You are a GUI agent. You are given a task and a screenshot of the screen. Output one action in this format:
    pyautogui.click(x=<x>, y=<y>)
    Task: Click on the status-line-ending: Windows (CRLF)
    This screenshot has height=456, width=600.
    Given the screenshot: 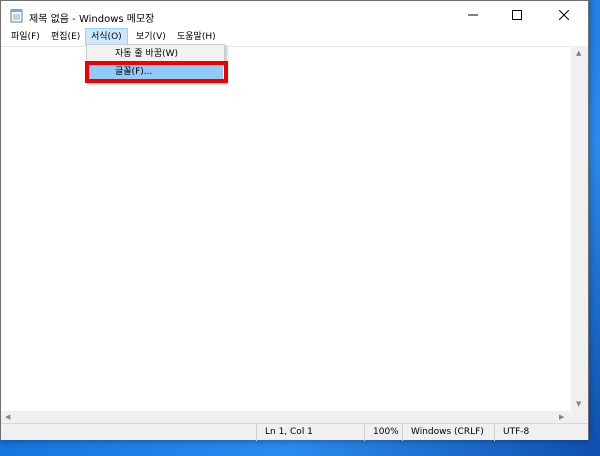 What is the action you would take?
    pyautogui.click(x=448, y=432)
    